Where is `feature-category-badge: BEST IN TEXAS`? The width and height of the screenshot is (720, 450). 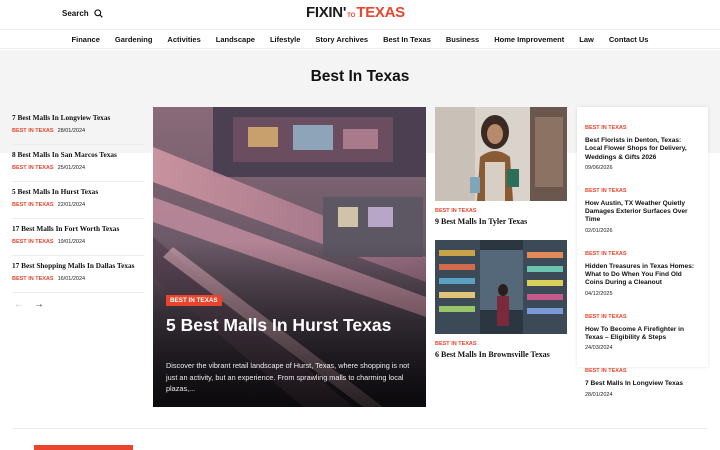 feature-category-badge: BEST IN TEXAS is located at coordinates (194, 300).